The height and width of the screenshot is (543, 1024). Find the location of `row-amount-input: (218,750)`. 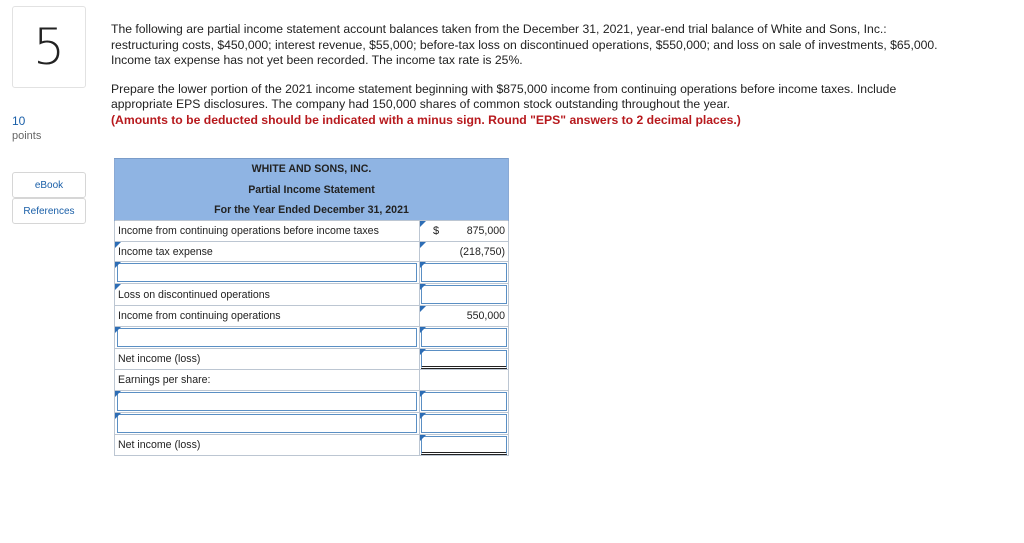

row-amount-input: (218,750) is located at coordinates (474, 251).